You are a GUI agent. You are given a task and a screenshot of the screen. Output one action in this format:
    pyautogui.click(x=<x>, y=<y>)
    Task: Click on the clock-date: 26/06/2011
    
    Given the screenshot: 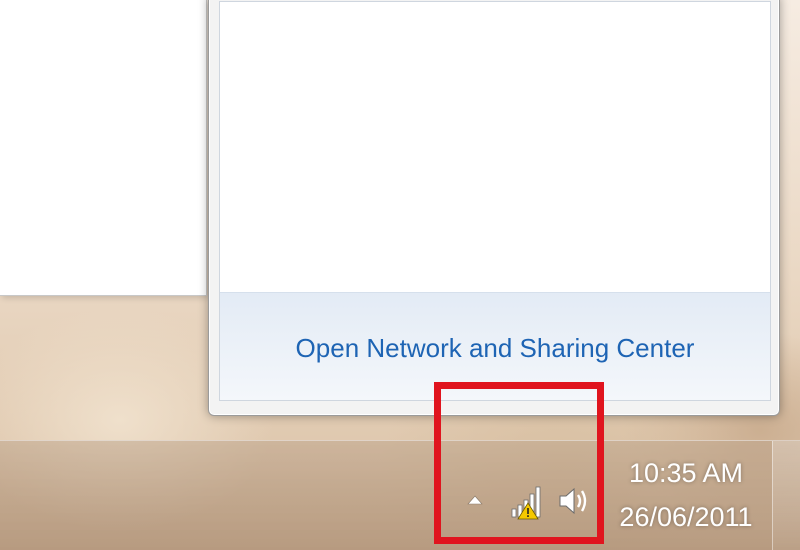 What is the action you would take?
    pyautogui.click(x=686, y=517)
    